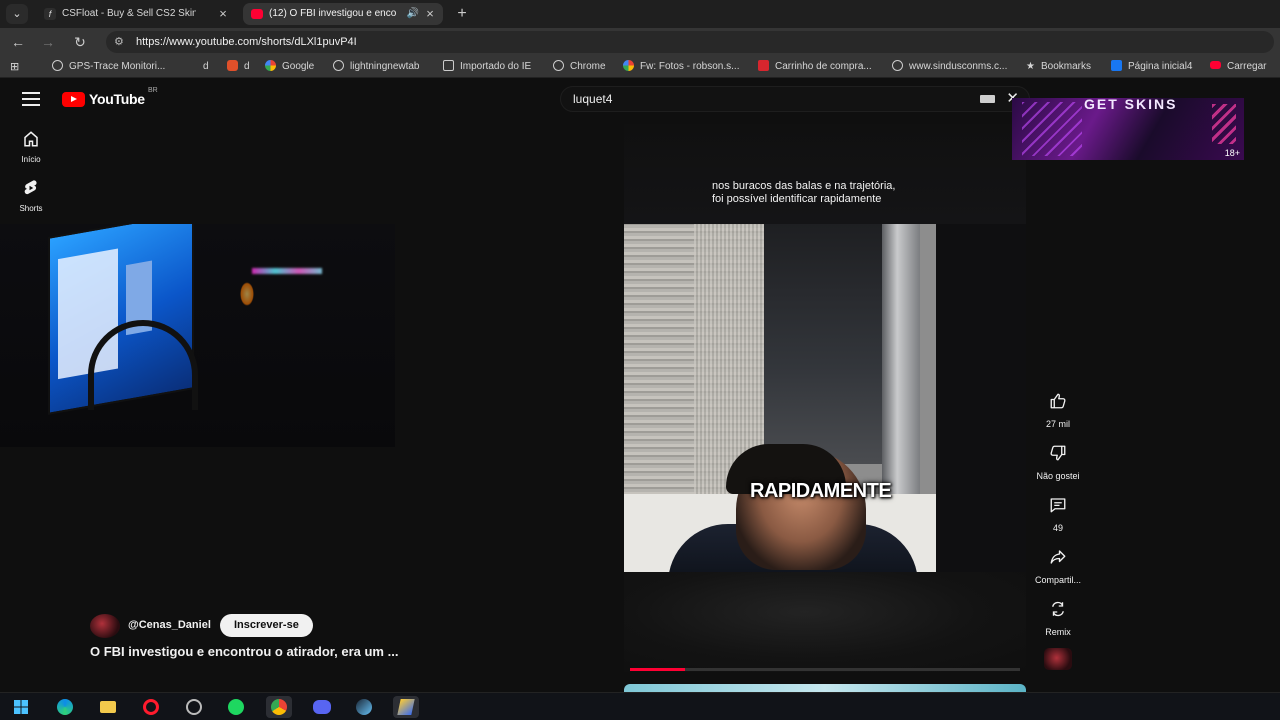 This screenshot has width=1280, height=720. What do you see at coordinates (322, 707) in the screenshot?
I see `discord-icon` at bounding box center [322, 707].